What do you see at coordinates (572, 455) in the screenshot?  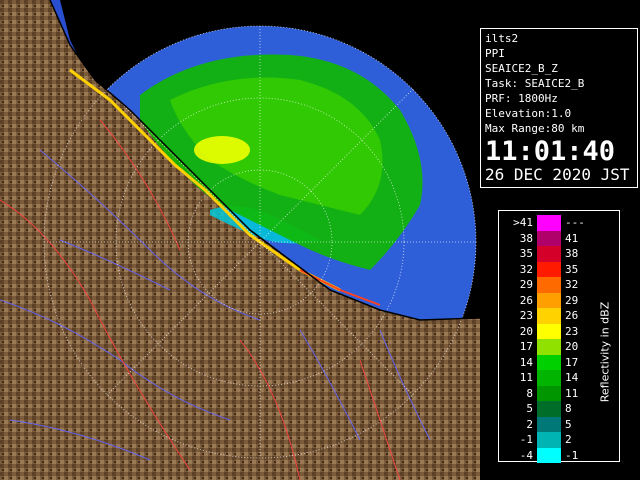 I see `legend-high-label: -1` at bounding box center [572, 455].